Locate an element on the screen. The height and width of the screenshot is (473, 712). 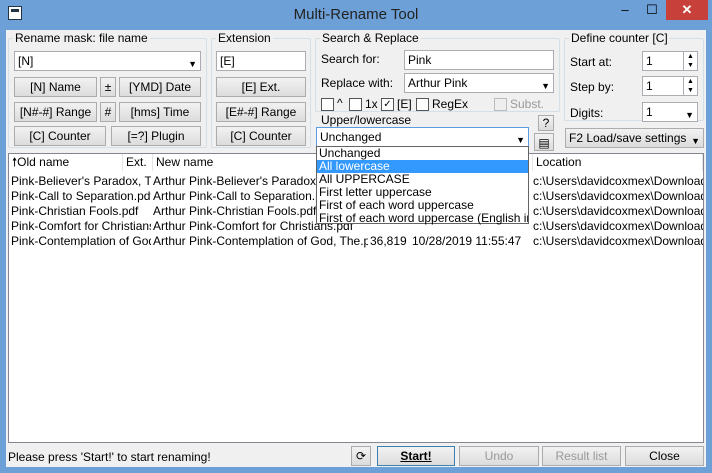
case-option: First of each word uppercase is located at coordinates (422, 205).